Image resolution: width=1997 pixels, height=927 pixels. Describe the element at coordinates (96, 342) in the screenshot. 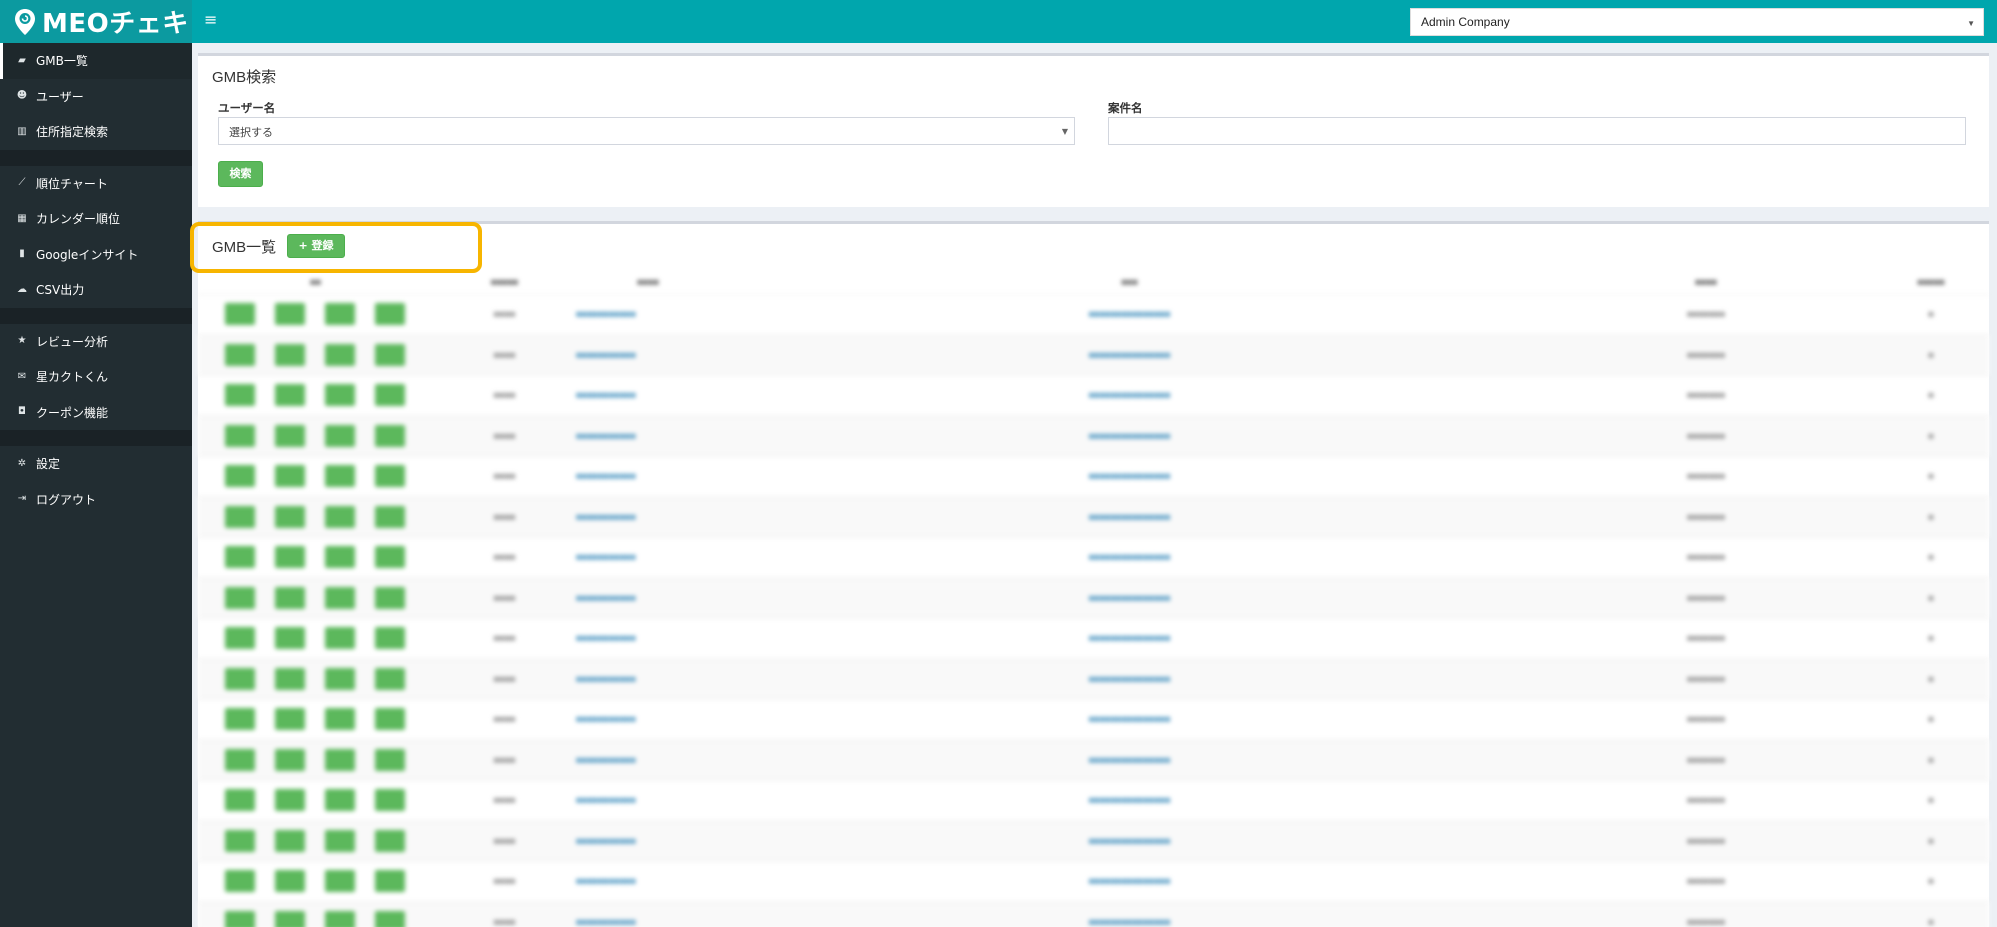

I see `sidebar-item: ★ レビュー分析` at that location.